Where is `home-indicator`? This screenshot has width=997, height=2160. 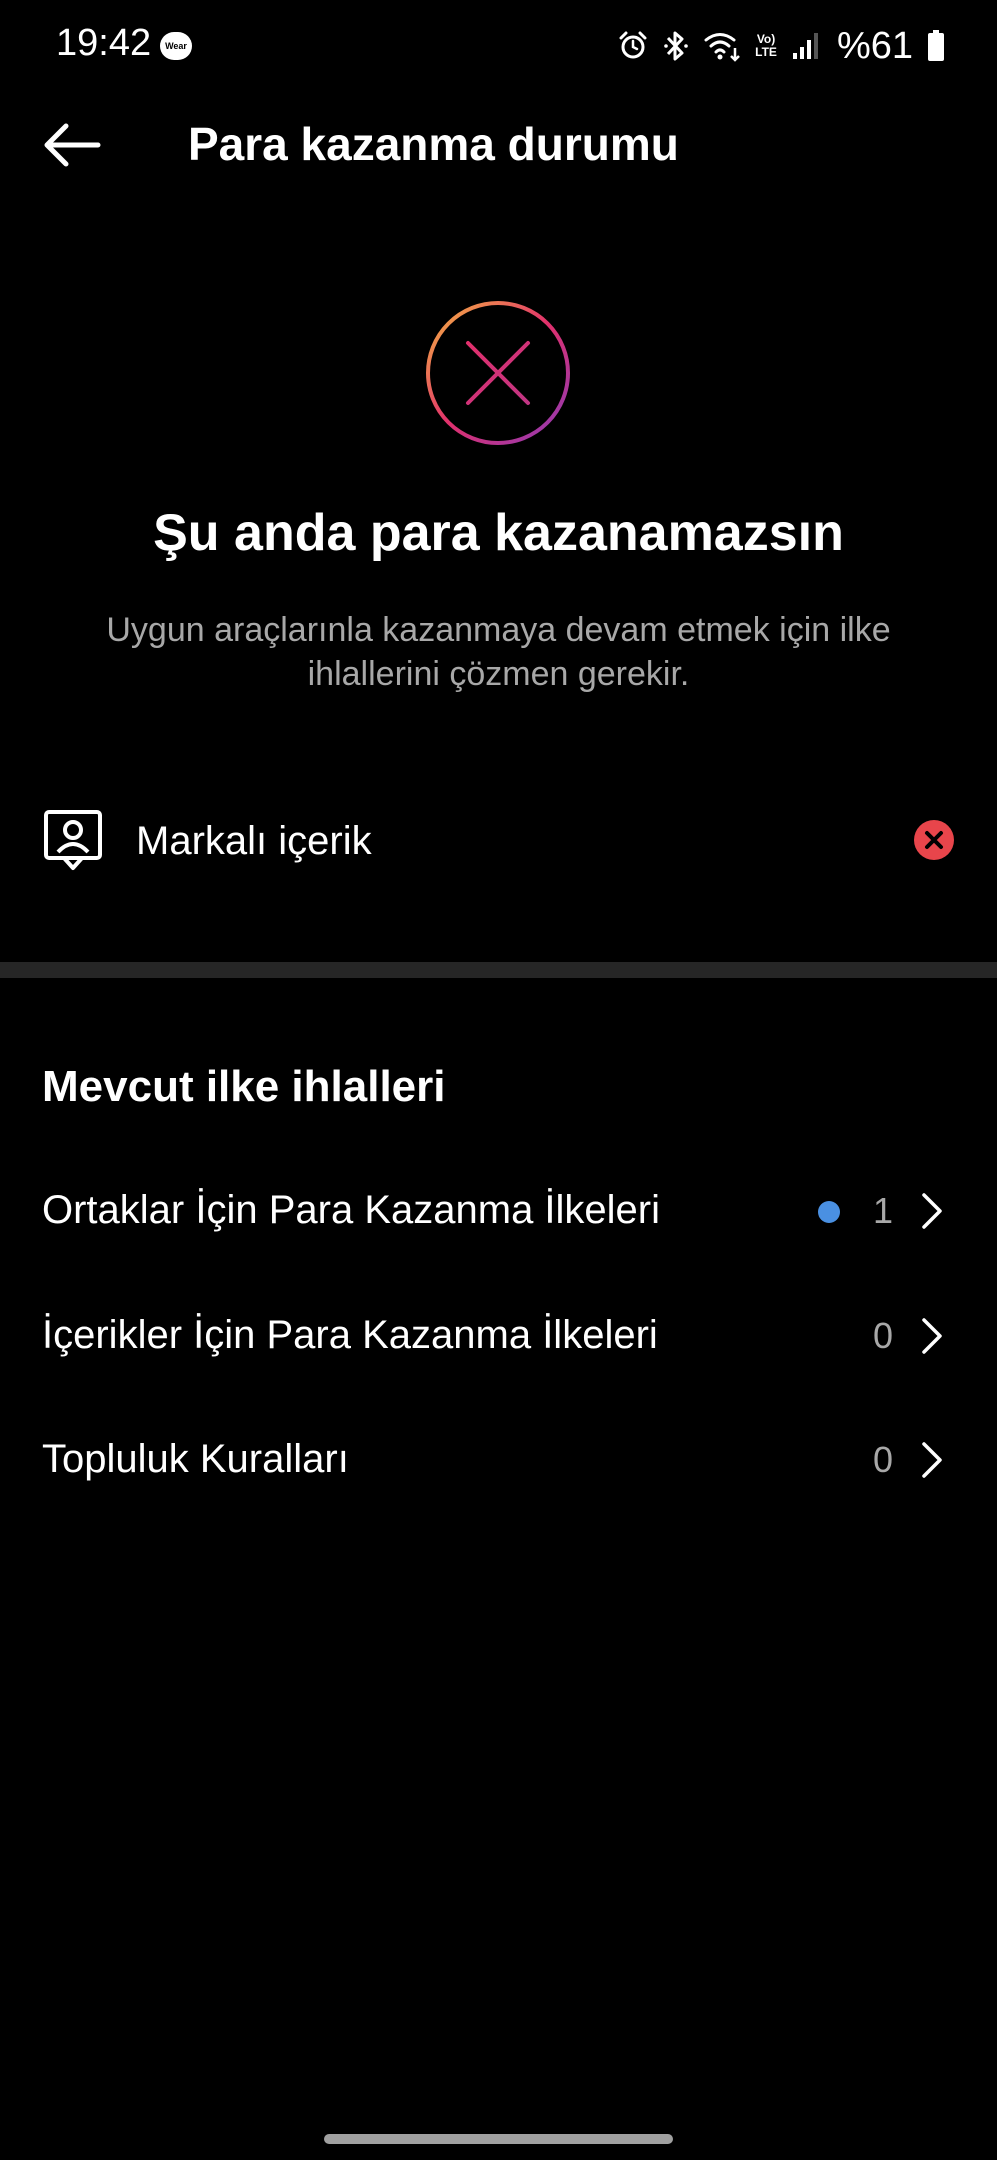 home-indicator is located at coordinates (498, 2139).